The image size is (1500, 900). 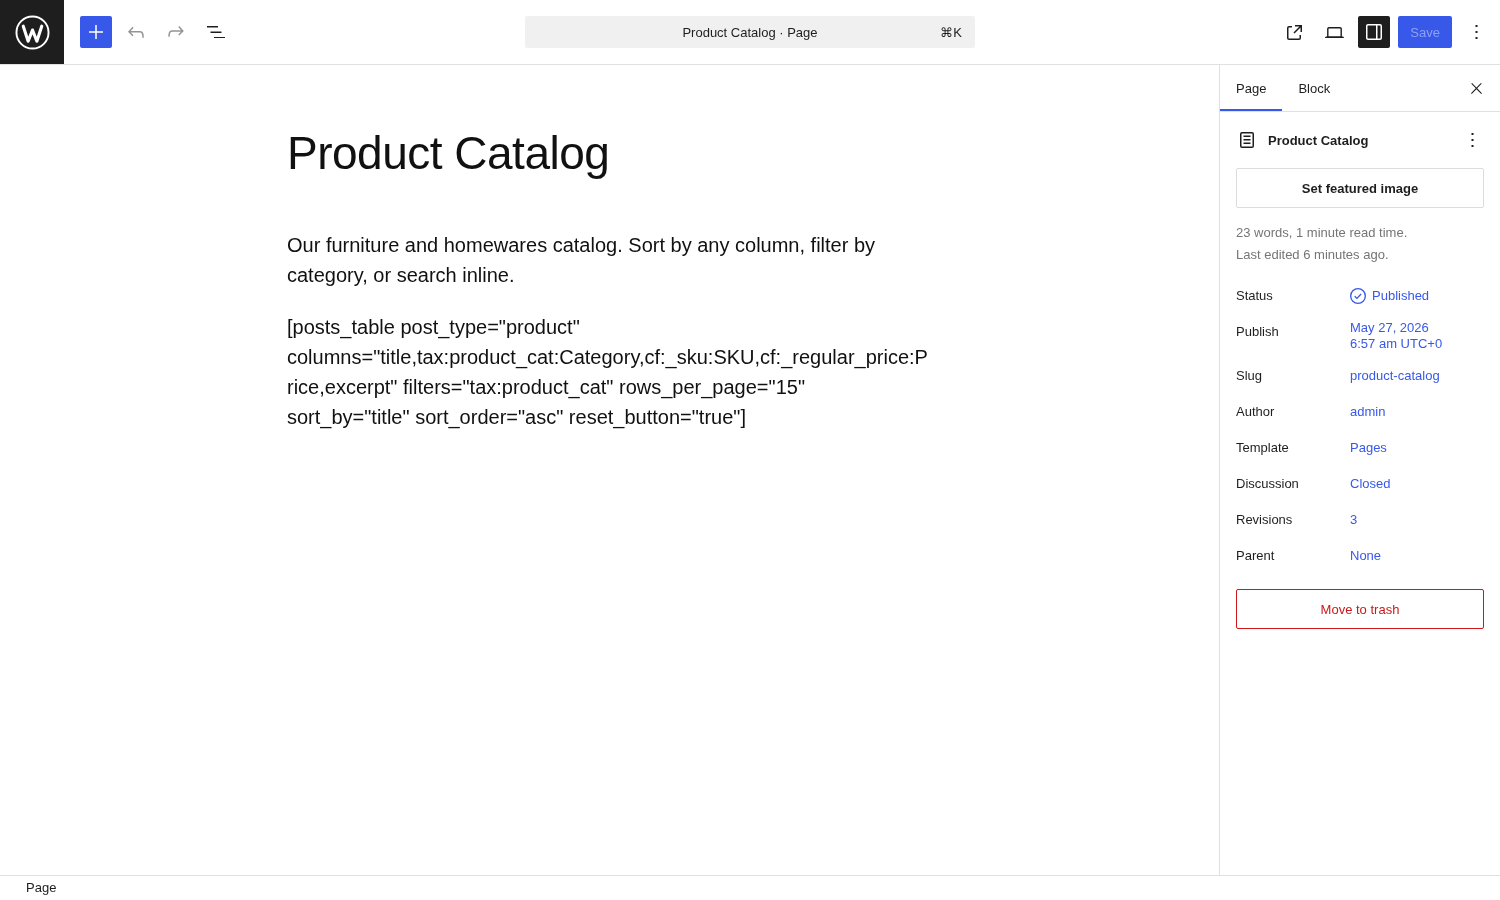 I want to click on command-bar: Product Catalog · Page ⌘K, so click(x=750, y=32).